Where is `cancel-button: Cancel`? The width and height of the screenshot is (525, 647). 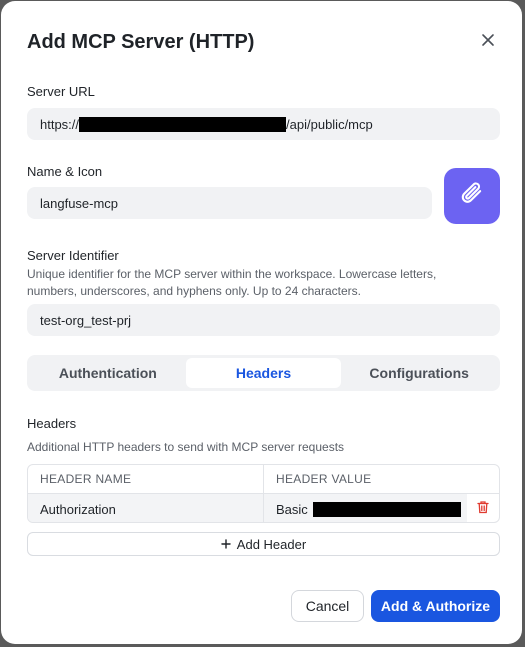
cancel-button: Cancel is located at coordinates (327, 606).